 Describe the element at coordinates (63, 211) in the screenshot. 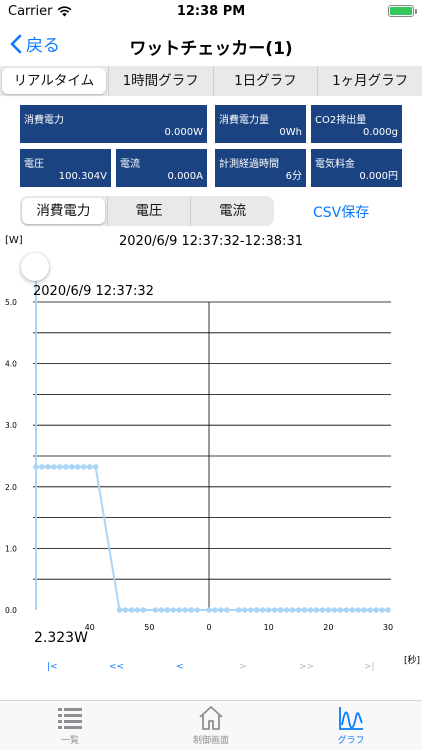

I see `tab-power: 消費電力` at that location.